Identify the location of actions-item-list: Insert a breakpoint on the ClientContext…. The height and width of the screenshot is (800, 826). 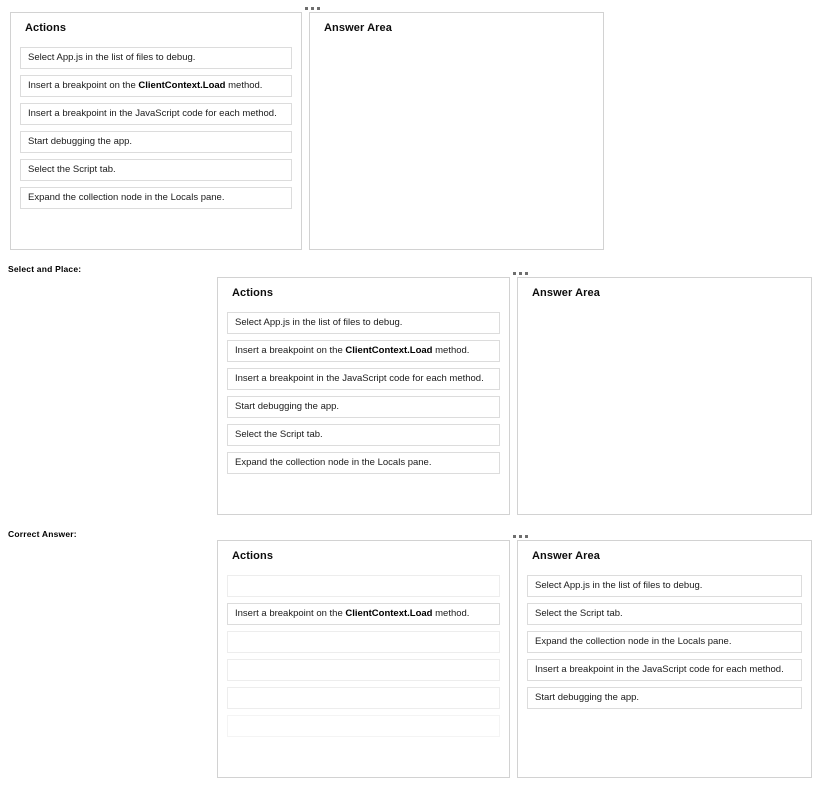
(363, 659).